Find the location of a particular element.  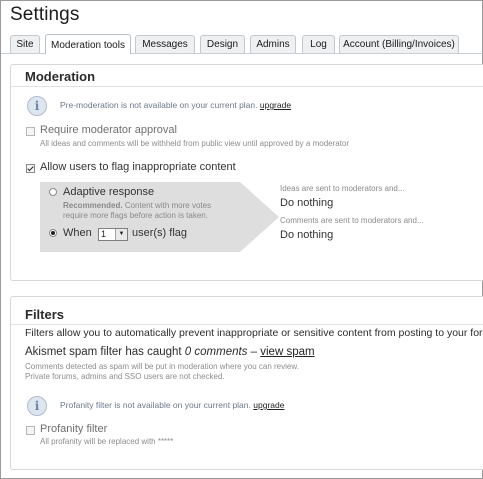

comments-action-select: Do nothing is located at coordinates (306, 235).